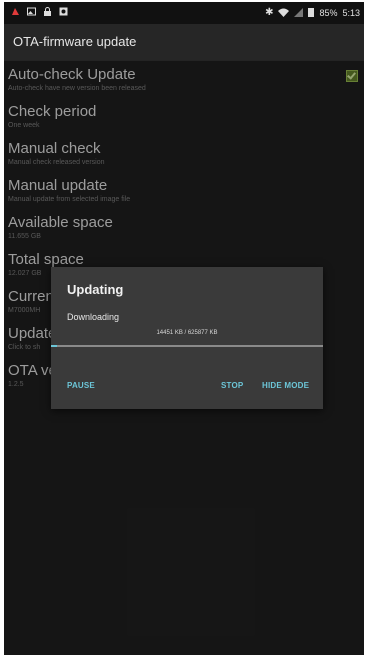  I want to click on bluetooth-icon: ✱, so click(269, 12).